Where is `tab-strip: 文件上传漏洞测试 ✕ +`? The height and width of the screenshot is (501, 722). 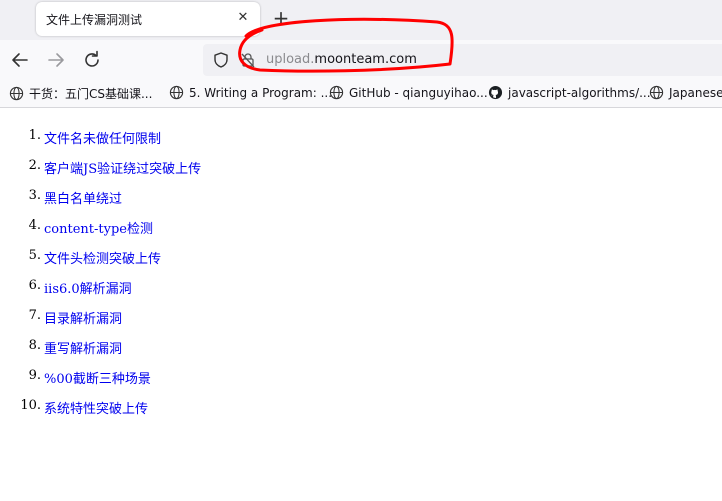
tab-strip: 文件上传漏洞测试 ✕ + is located at coordinates (361, 20).